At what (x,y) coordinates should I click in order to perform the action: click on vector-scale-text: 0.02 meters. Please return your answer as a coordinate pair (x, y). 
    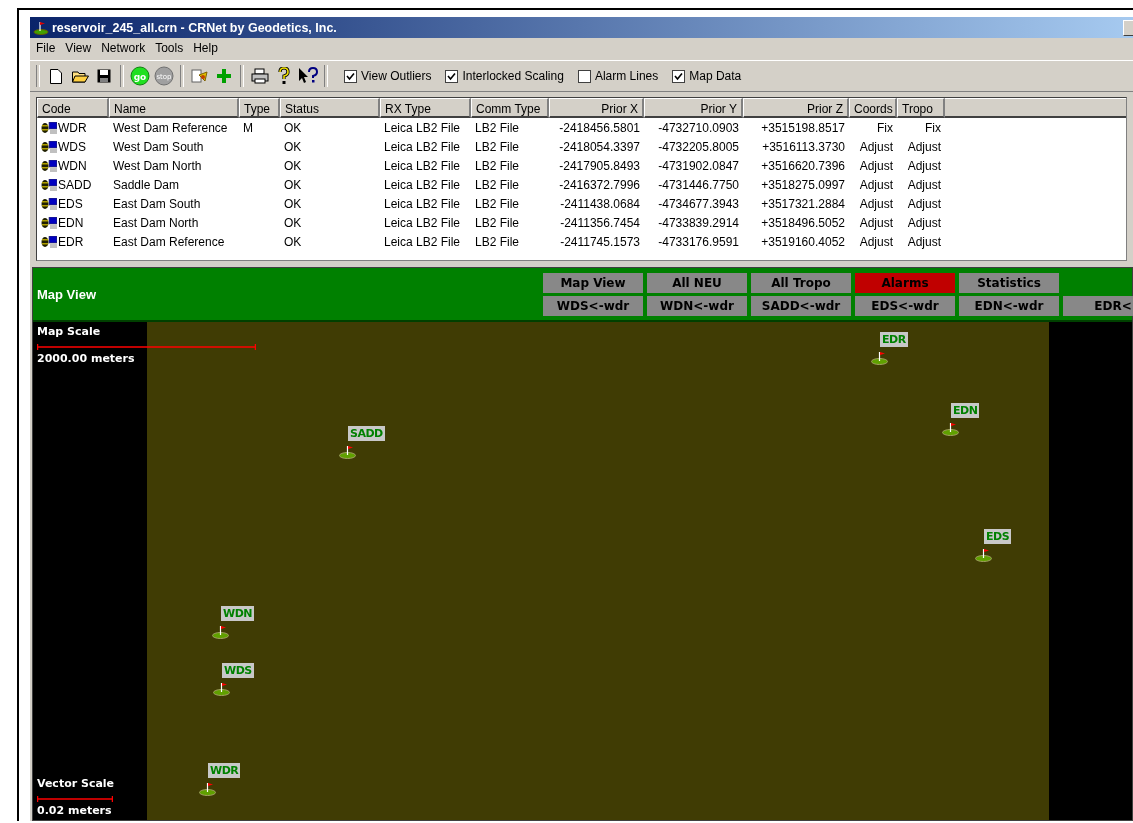
    Looking at the image, I should click on (75, 810).